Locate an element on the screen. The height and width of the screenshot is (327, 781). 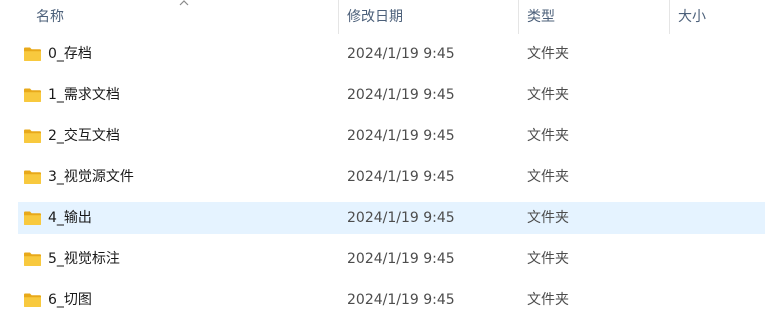
file-row: 1_需求文档 2024/1/19 9:45 文件夹 is located at coordinates (391, 95).